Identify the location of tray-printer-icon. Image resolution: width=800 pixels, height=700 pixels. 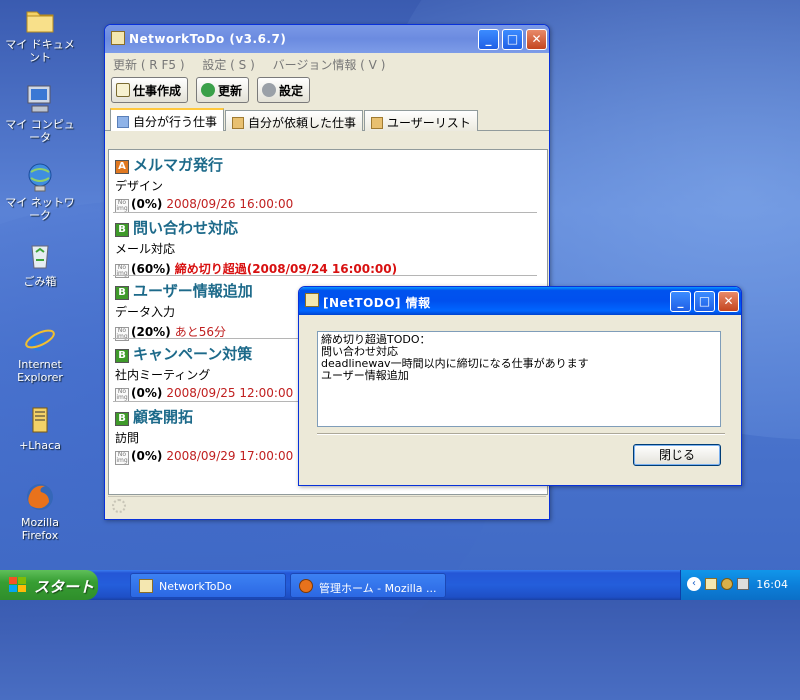
(743, 584).